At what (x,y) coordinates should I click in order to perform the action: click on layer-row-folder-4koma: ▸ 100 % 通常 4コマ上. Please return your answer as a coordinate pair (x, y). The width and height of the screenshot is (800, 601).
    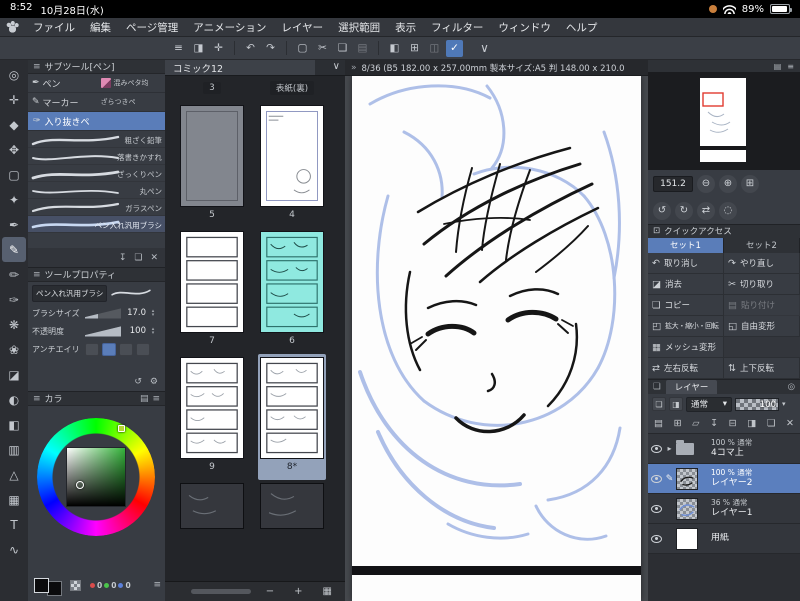
    Looking at the image, I should click on (724, 449).